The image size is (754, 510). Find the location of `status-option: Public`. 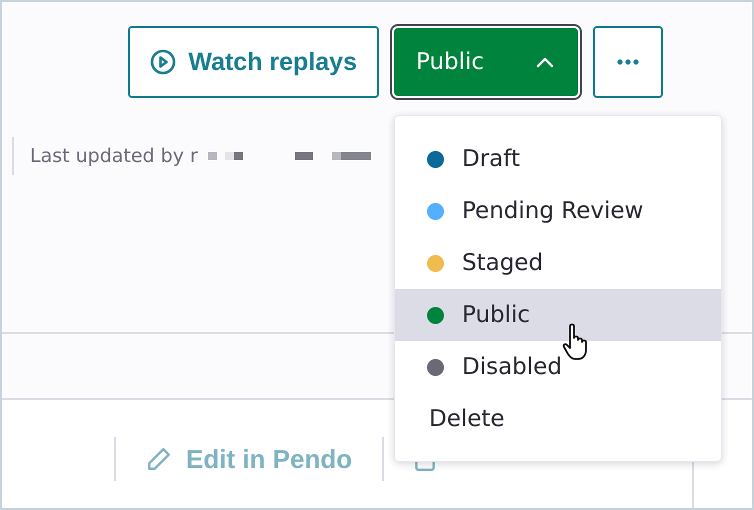

status-option: Public is located at coordinates (558, 315).